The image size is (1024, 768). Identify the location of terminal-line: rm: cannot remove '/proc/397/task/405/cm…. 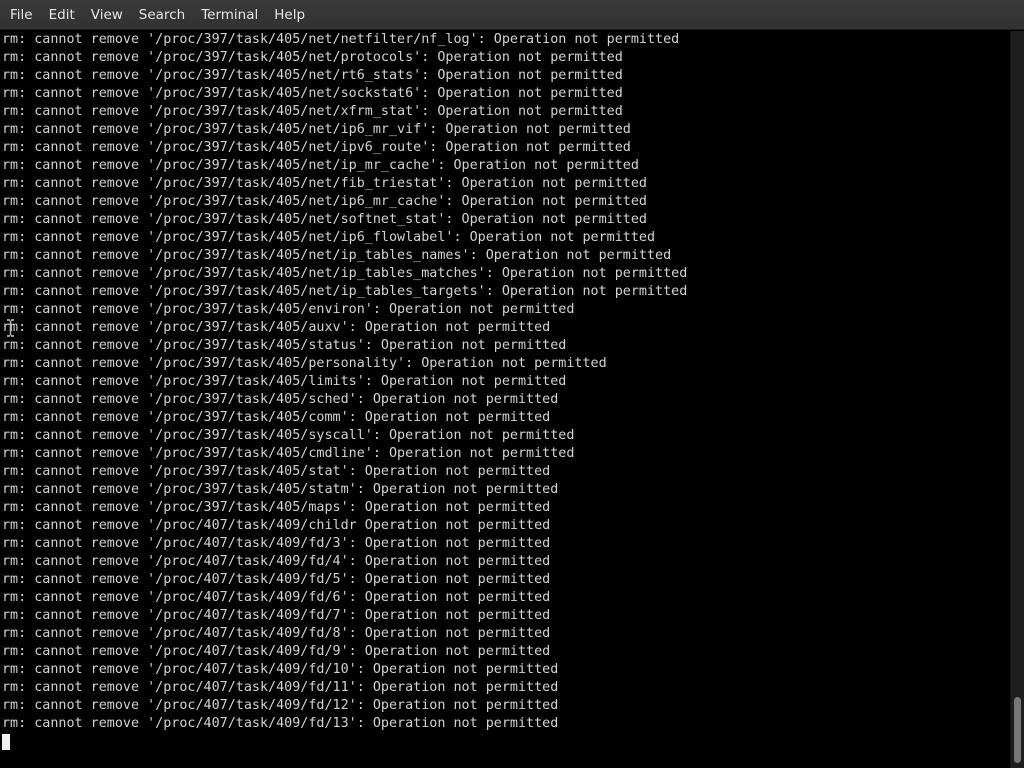
(288, 453).